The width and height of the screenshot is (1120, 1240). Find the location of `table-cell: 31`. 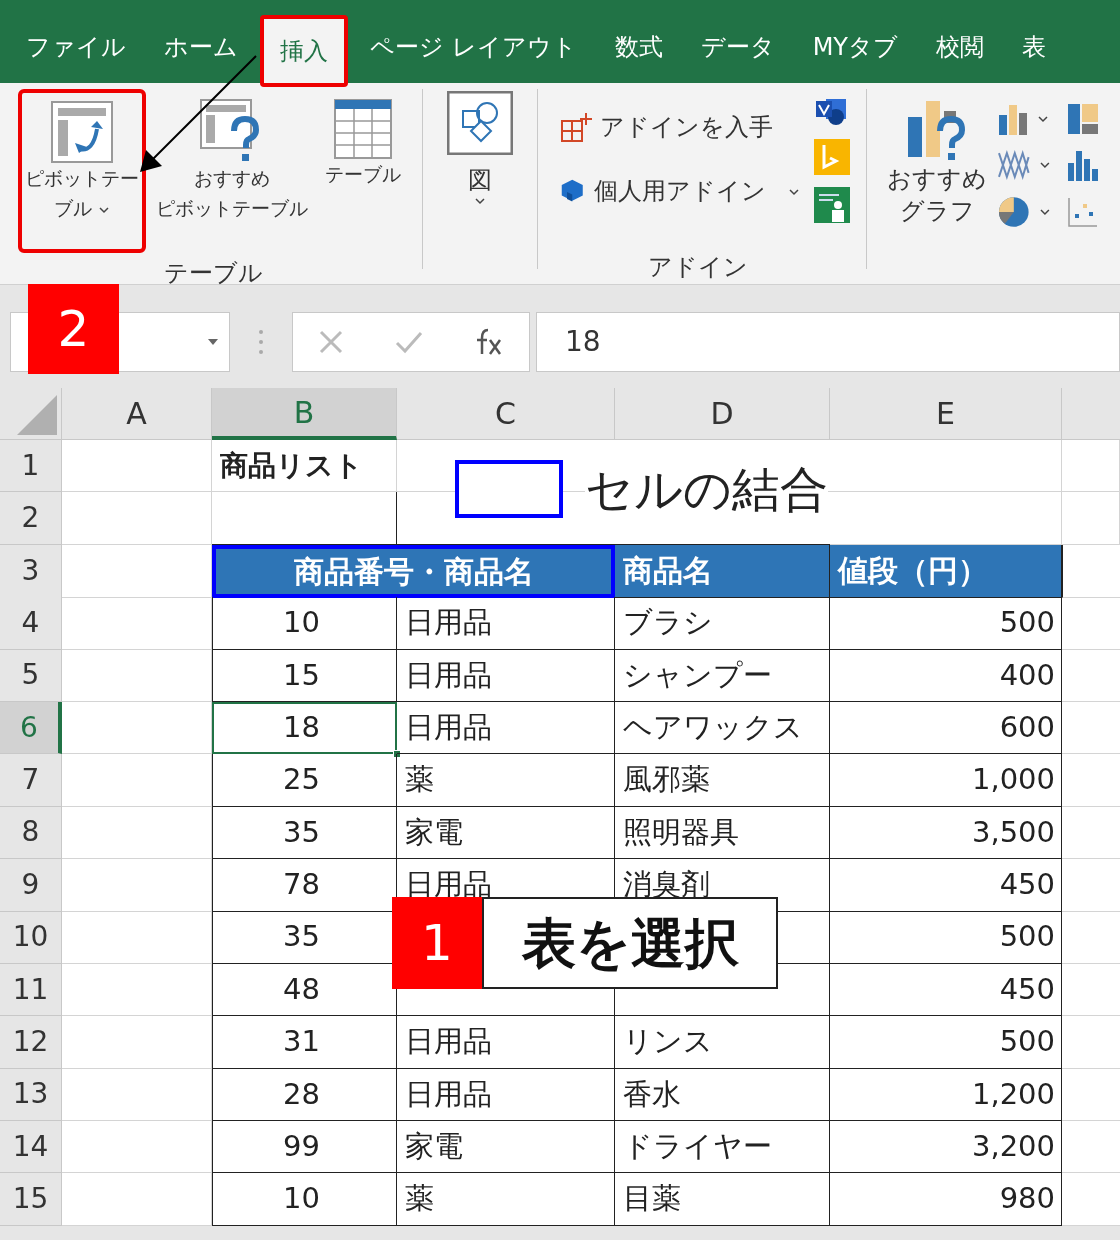

table-cell: 31 is located at coordinates (304, 1042).